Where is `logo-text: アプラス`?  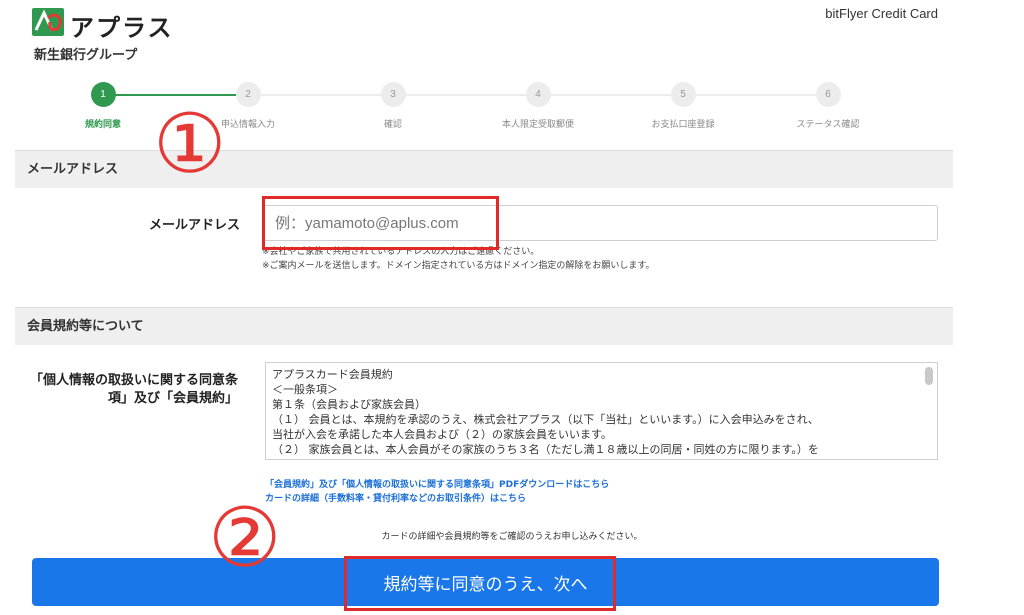
logo-text: アプラス is located at coordinates (122, 28).